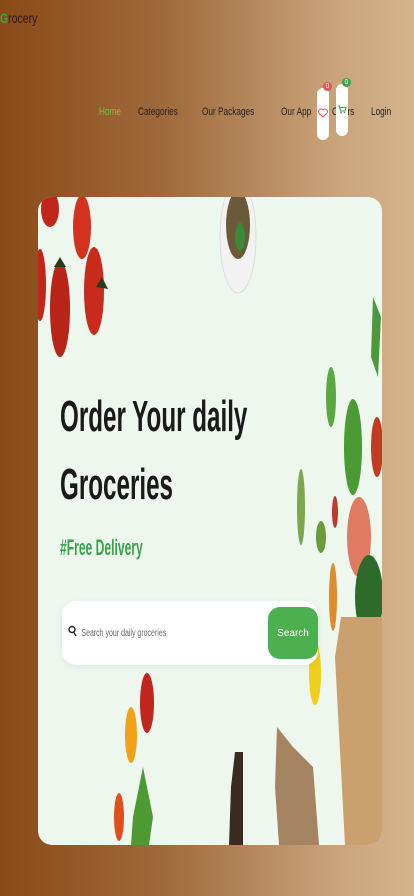  I want to click on wishlist-badge: 0, so click(327, 86).